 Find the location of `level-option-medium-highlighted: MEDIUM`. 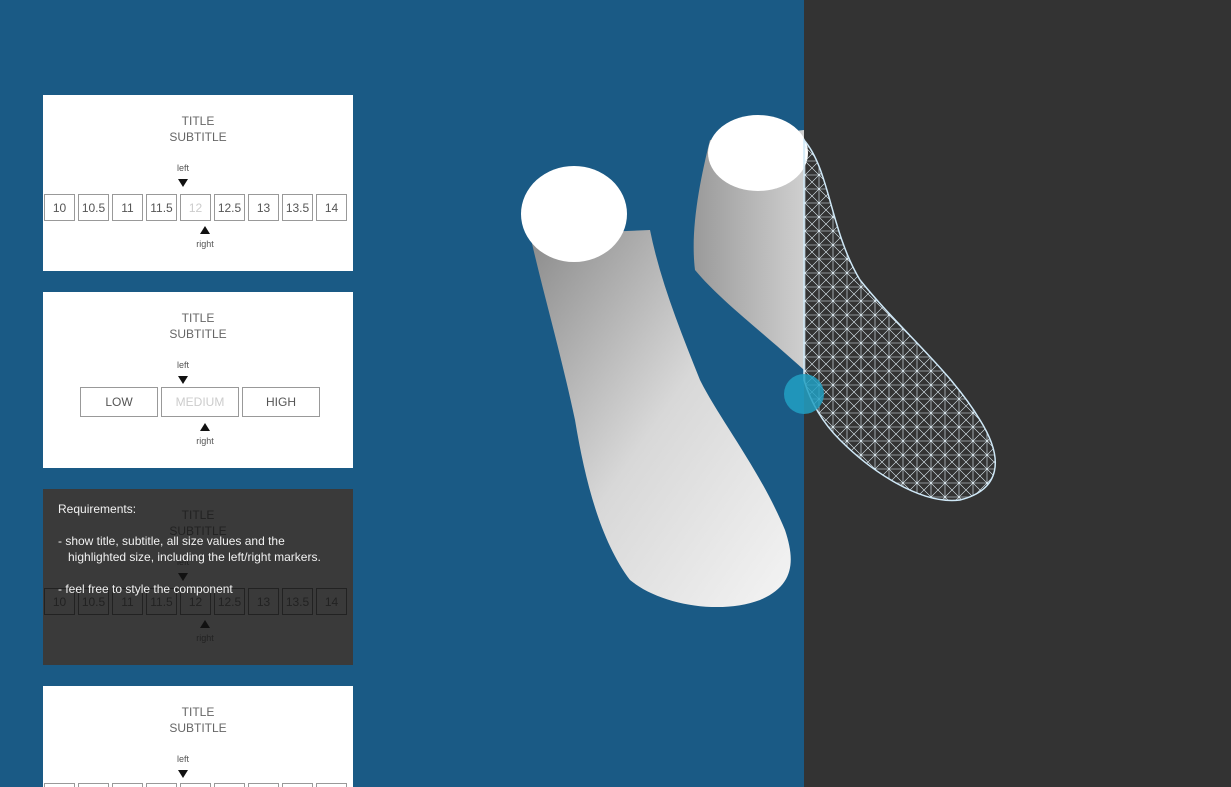

level-option-medium-highlighted: MEDIUM is located at coordinates (200, 402).